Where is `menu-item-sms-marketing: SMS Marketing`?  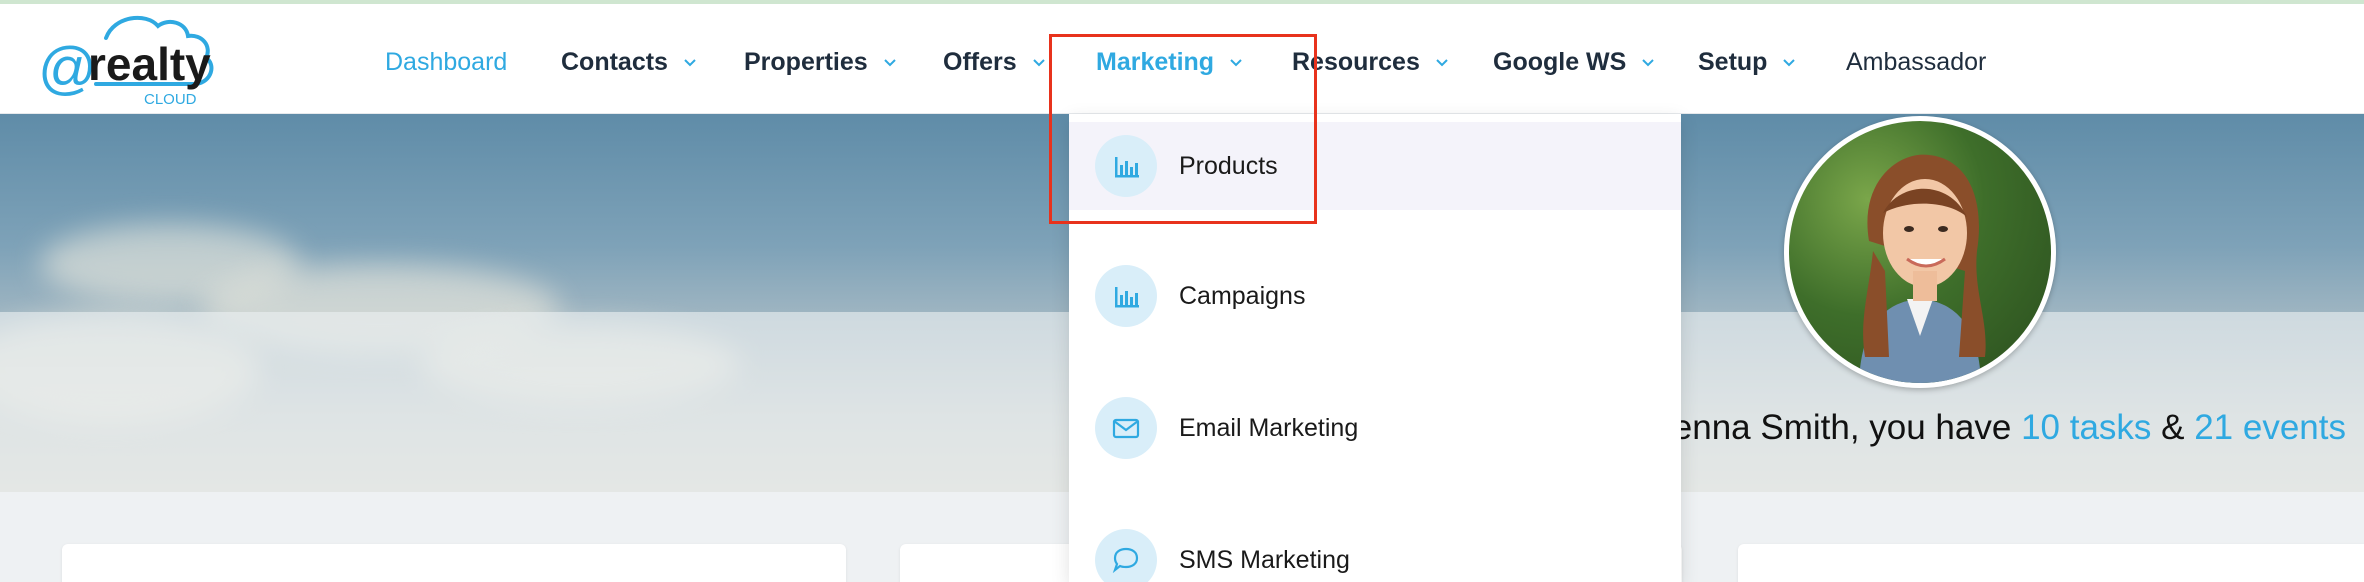 menu-item-sms-marketing: SMS Marketing is located at coordinates (1375, 549).